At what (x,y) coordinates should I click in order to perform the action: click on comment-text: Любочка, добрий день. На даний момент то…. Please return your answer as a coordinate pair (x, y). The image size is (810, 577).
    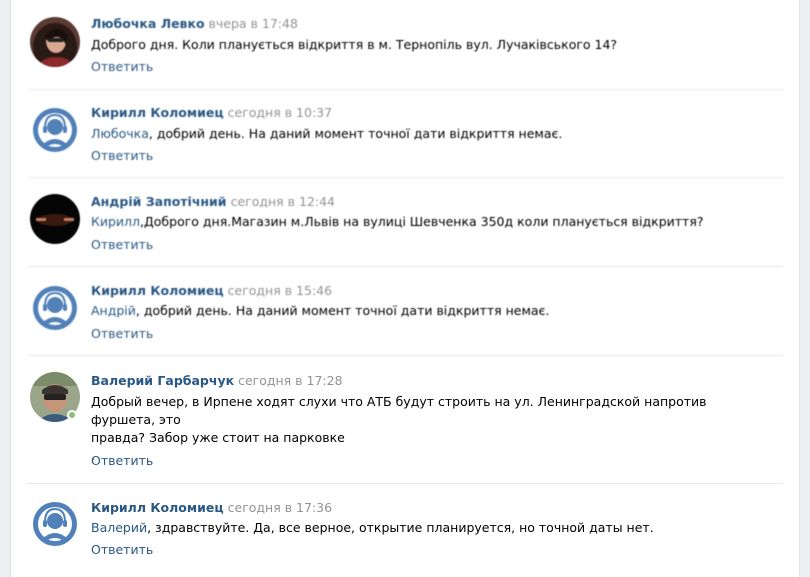
    Looking at the image, I should click on (421, 134).